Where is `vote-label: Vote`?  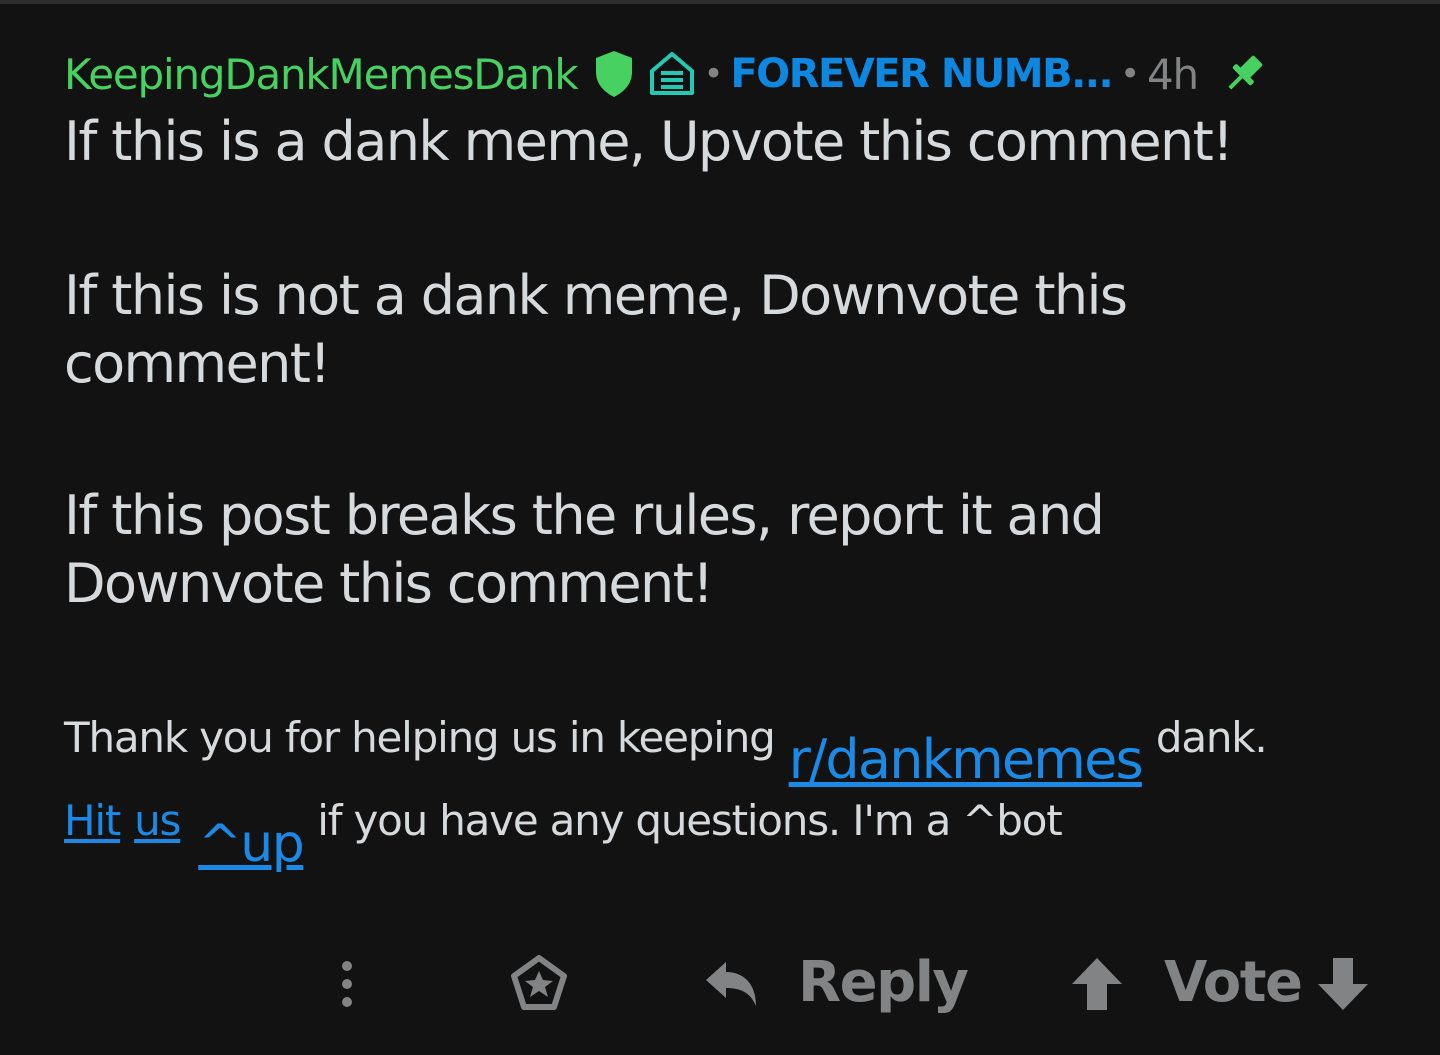
vote-label: Vote is located at coordinates (1233, 982).